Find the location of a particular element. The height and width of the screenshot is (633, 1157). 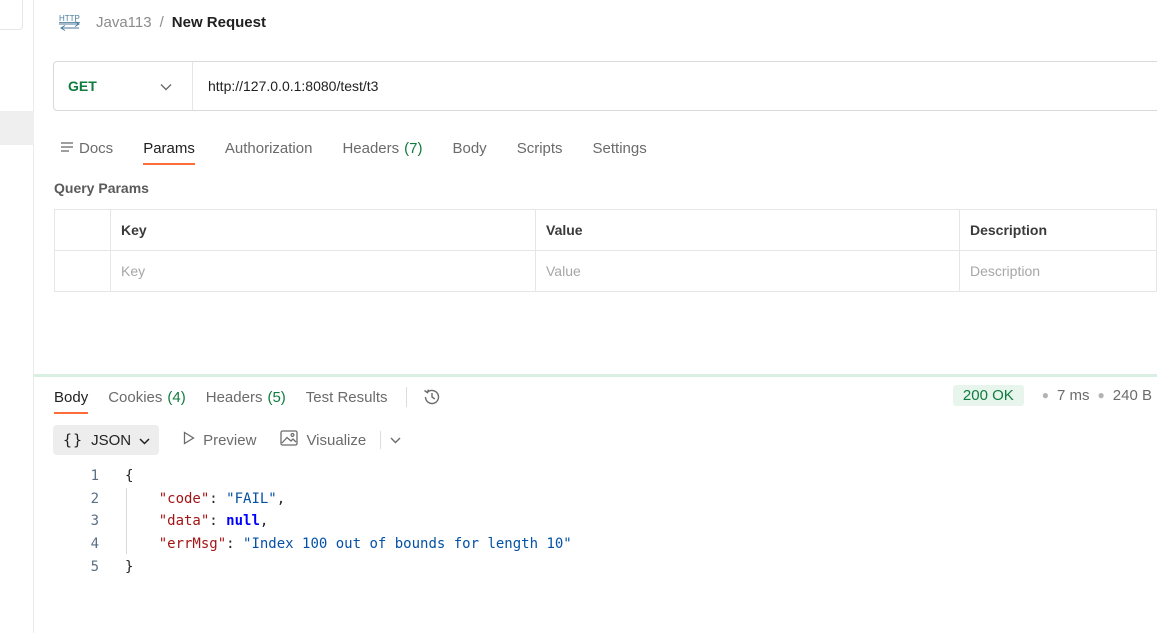

description-input: Description is located at coordinates (1058, 271).